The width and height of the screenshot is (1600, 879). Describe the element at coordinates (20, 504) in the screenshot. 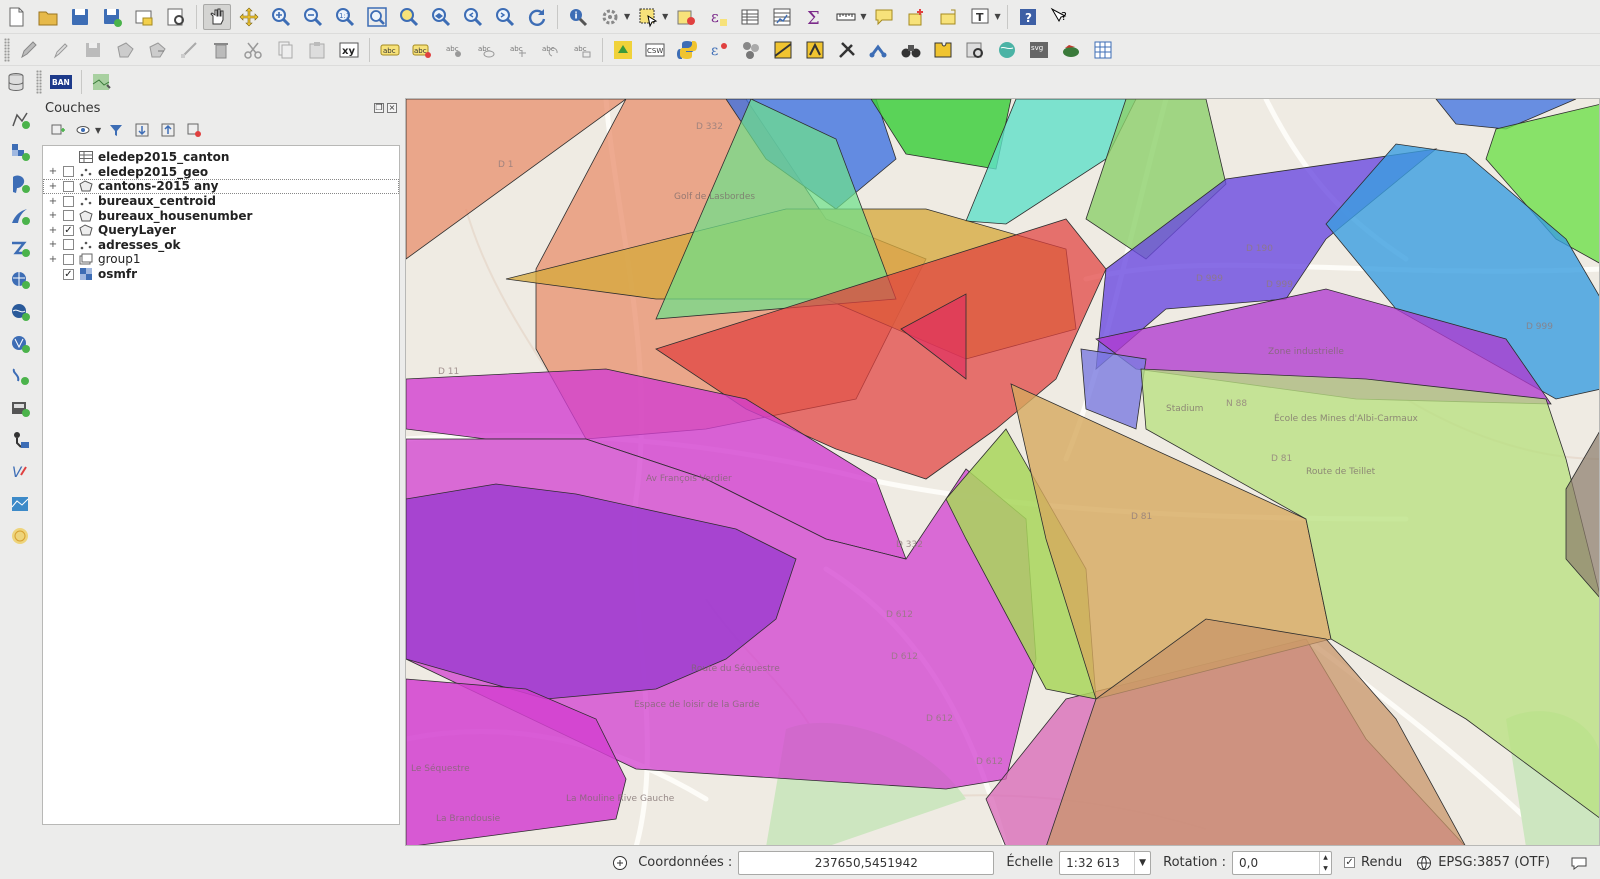

I see `add-xyz-layer-icon` at that location.